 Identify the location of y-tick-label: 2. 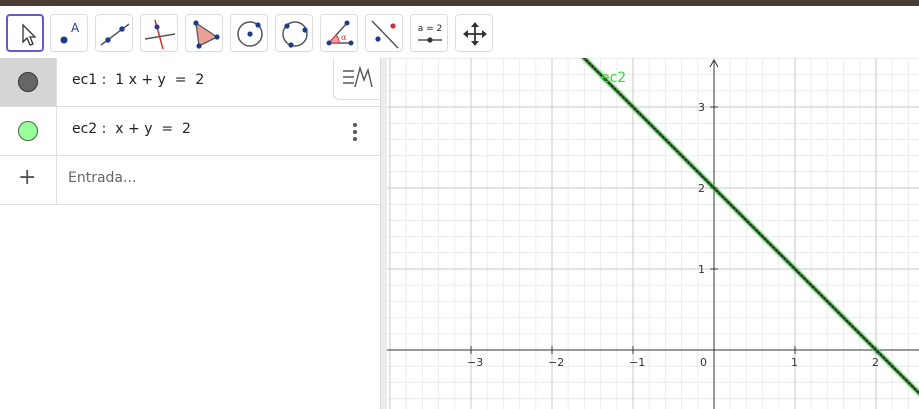
(701, 188).